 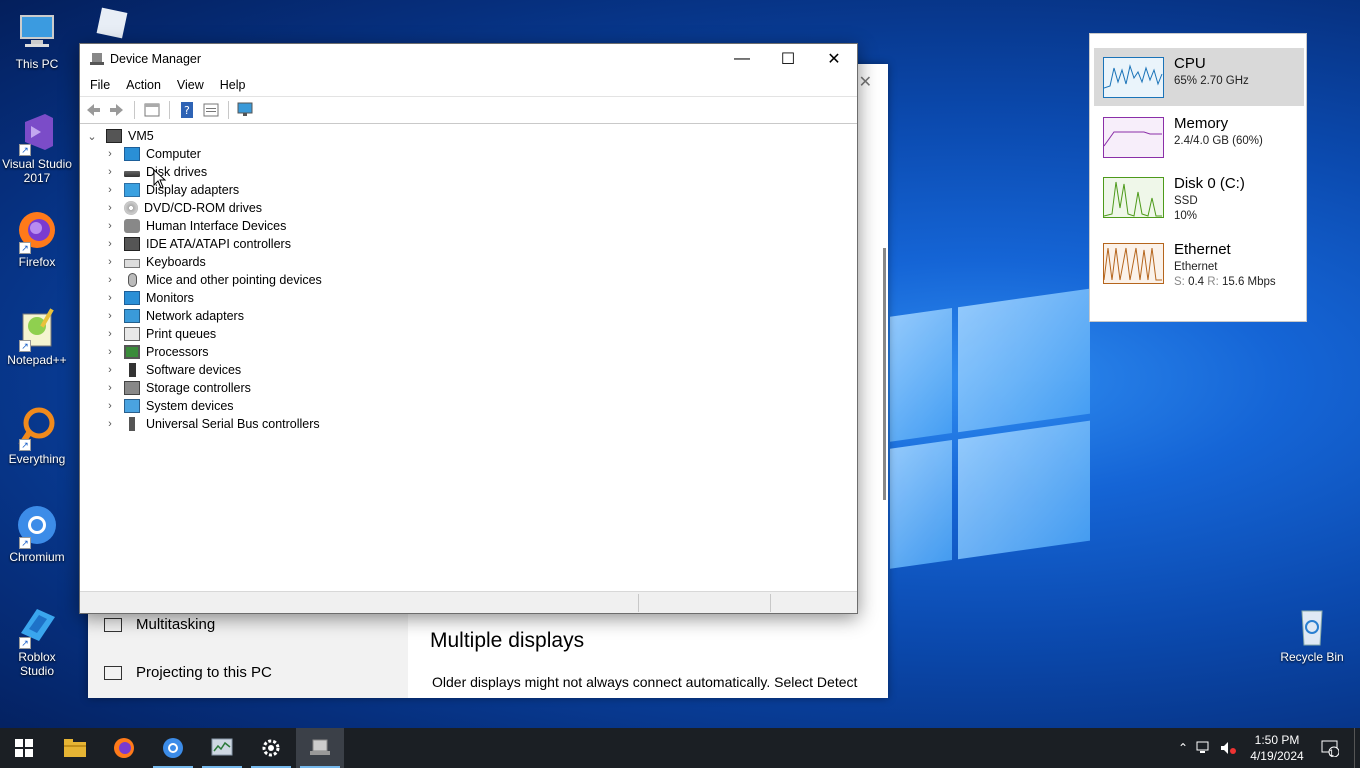 I want to click on device-manager-titlebar: Device Manager — ☐ ✕, so click(x=468, y=59).